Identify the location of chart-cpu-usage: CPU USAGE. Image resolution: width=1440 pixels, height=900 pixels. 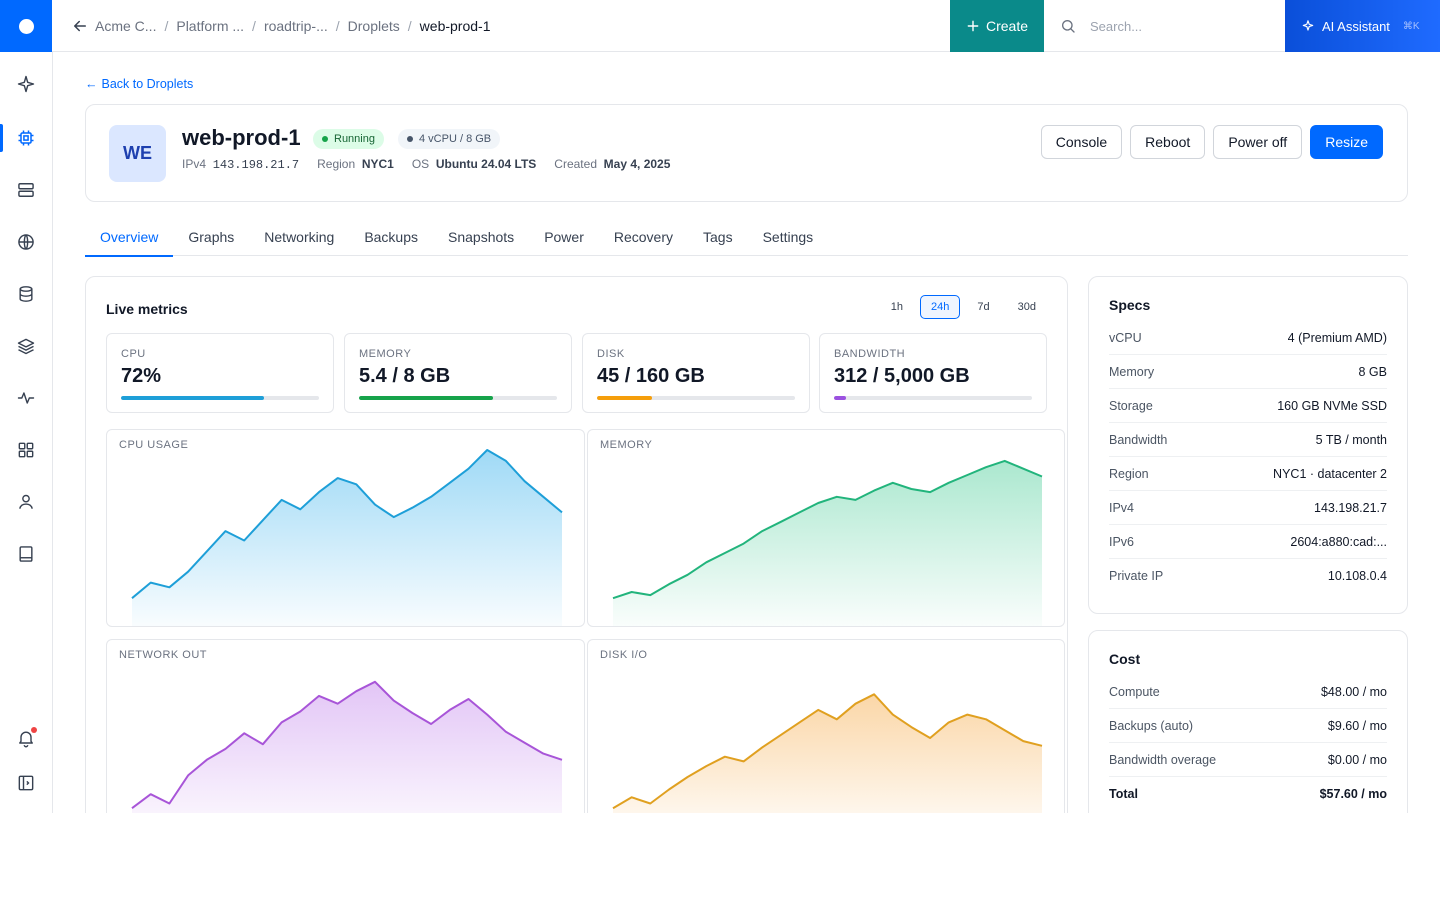
(345, 528).